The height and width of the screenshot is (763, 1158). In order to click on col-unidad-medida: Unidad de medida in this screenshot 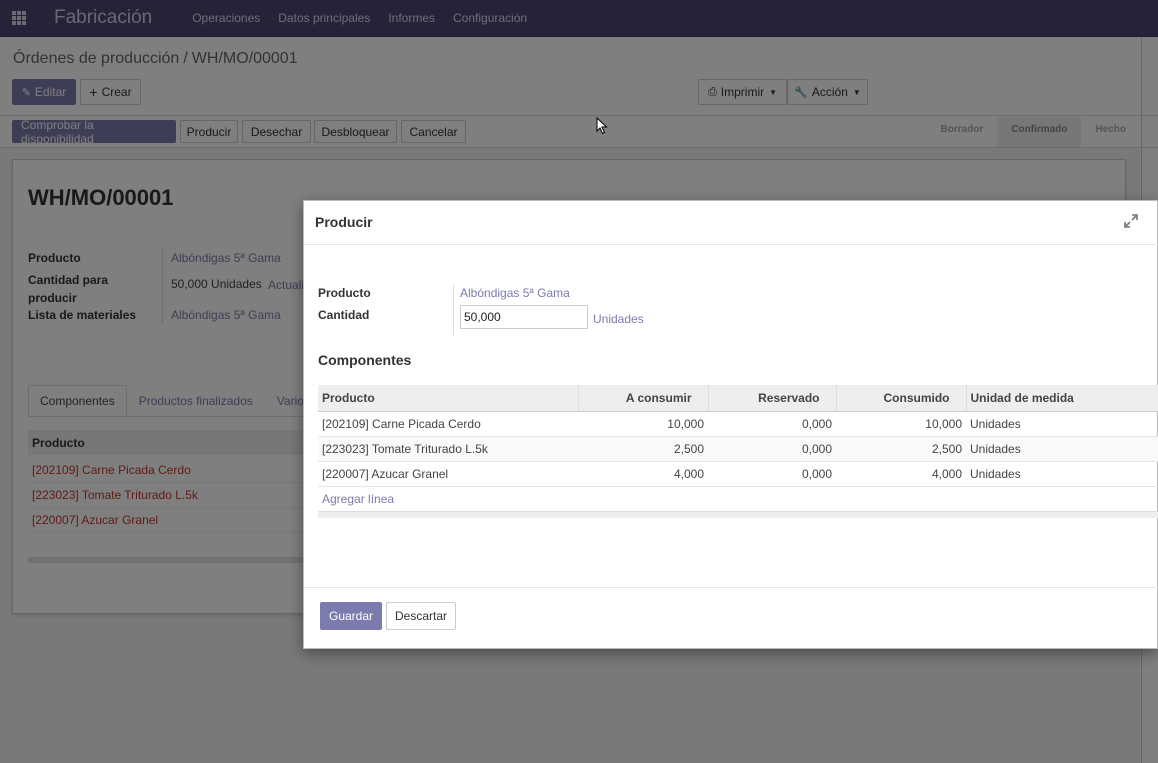, I will do `click(1061, 398)`.